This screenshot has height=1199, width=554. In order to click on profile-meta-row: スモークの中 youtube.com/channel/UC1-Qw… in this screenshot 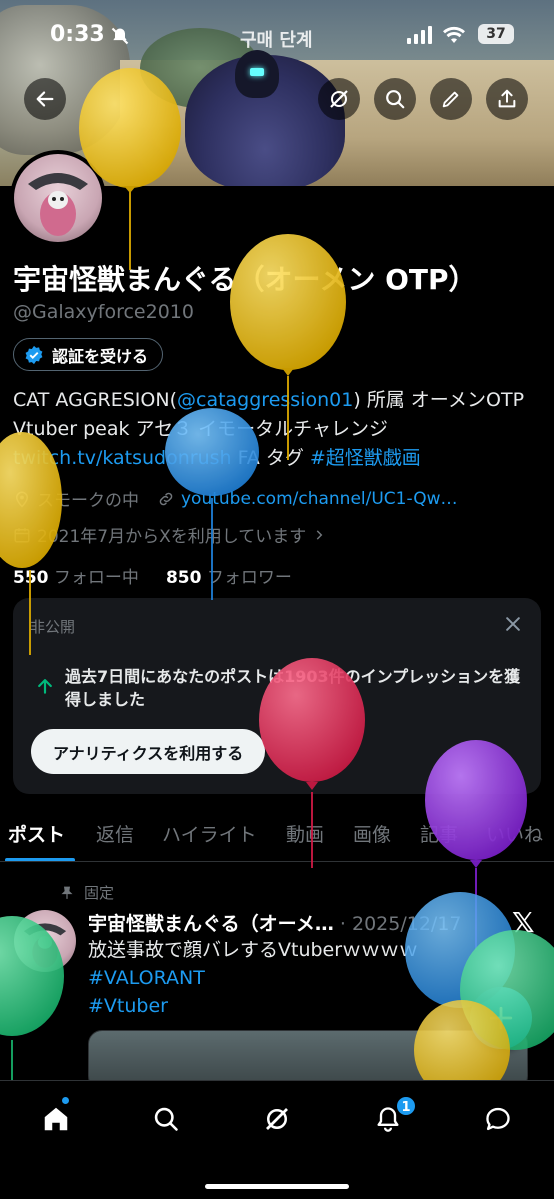, I will do `click(235, 498)`.